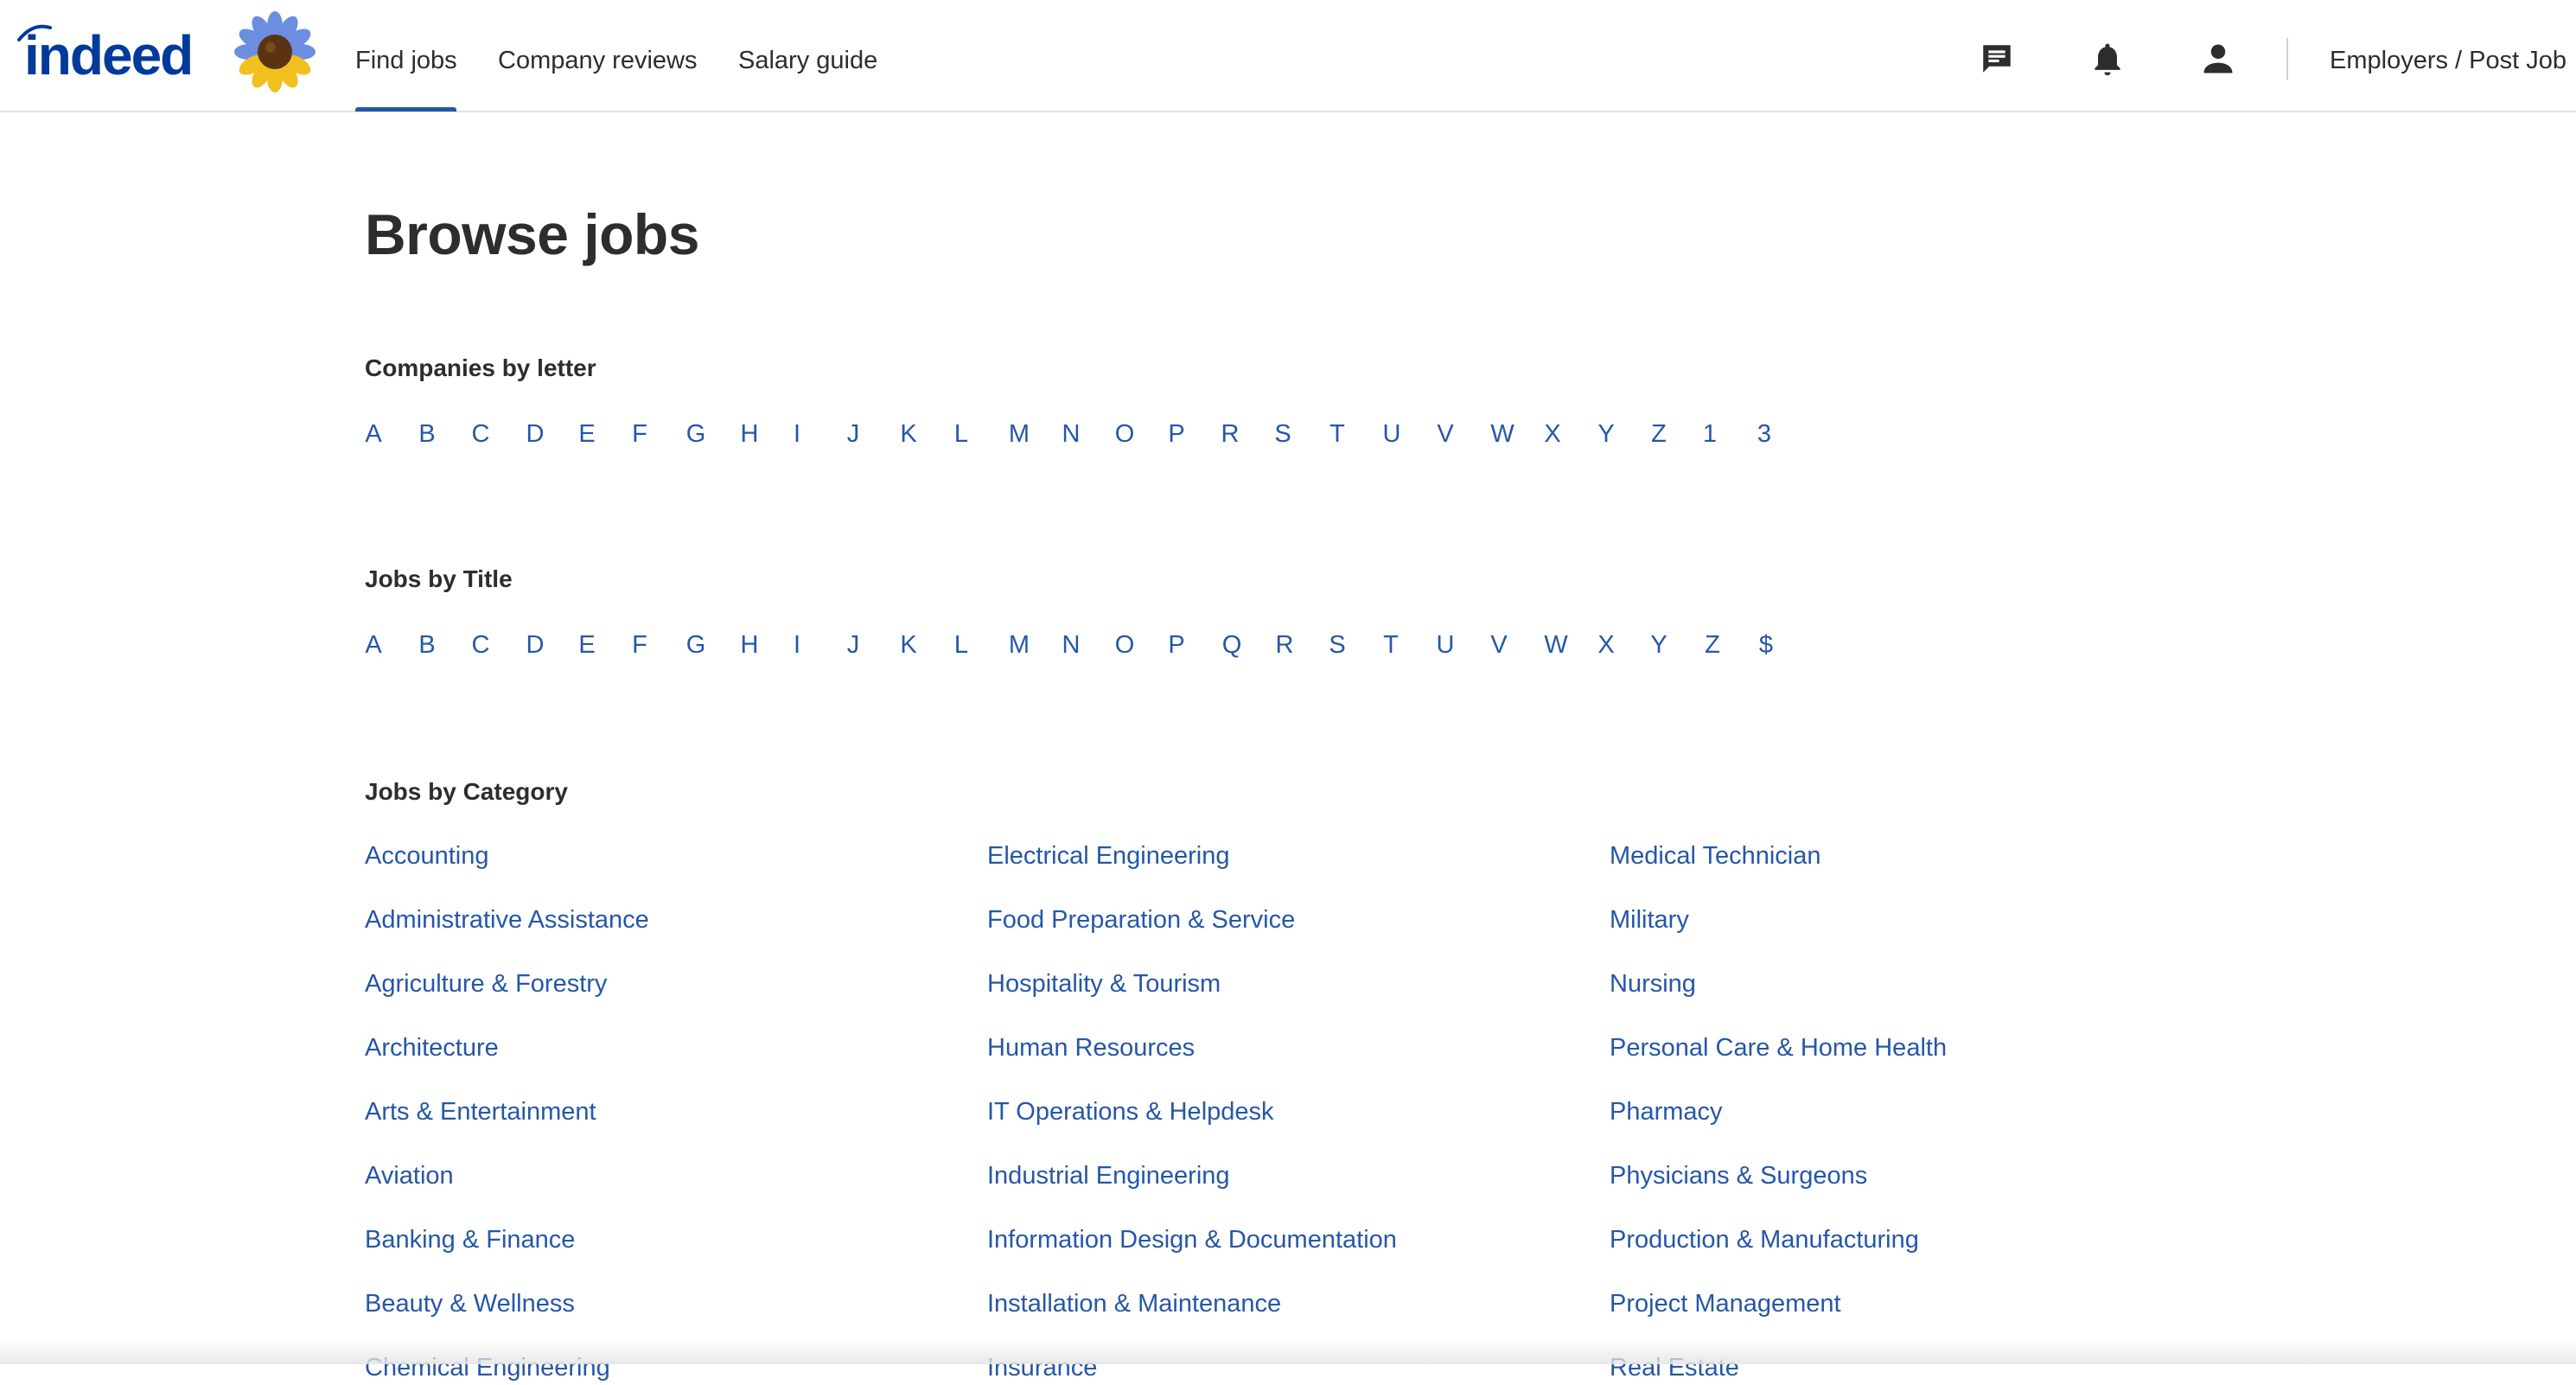 The image size is (2576, 1385). I want to click on messages-icon, so click(1997, 59).